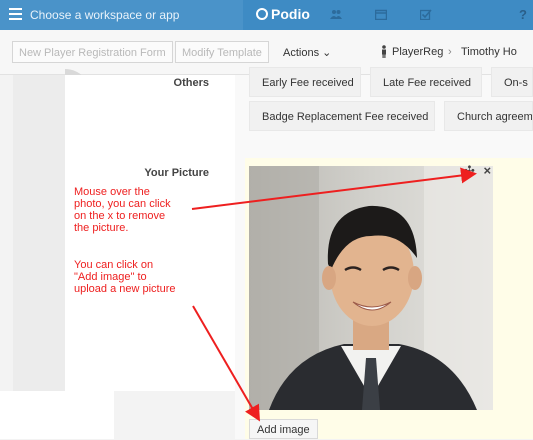 The height and width of the screenshot is (440, 533). I want to click on actions-menu: Actions ⌄, so click(307, 52).